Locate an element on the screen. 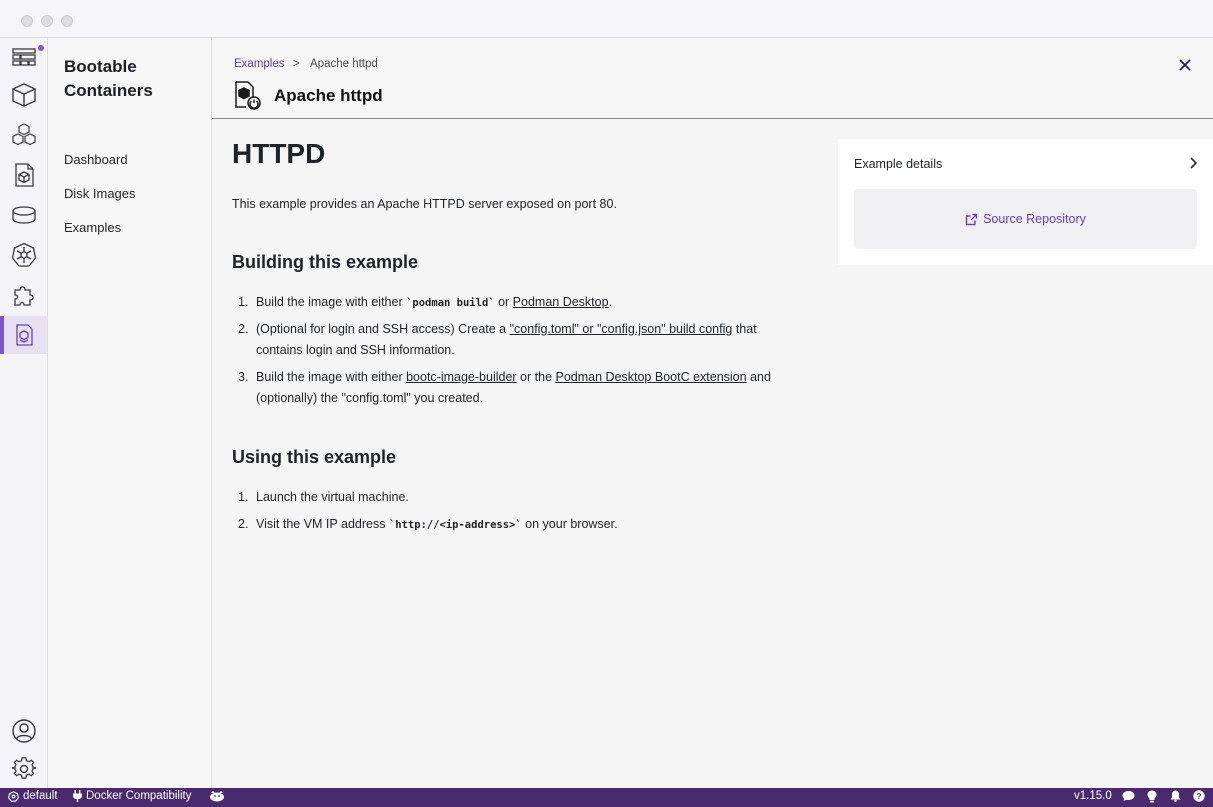 The height and width of the screenshot is (807, 1213). source-repository-button: Source Repository is located at coordinates (1025, 219).